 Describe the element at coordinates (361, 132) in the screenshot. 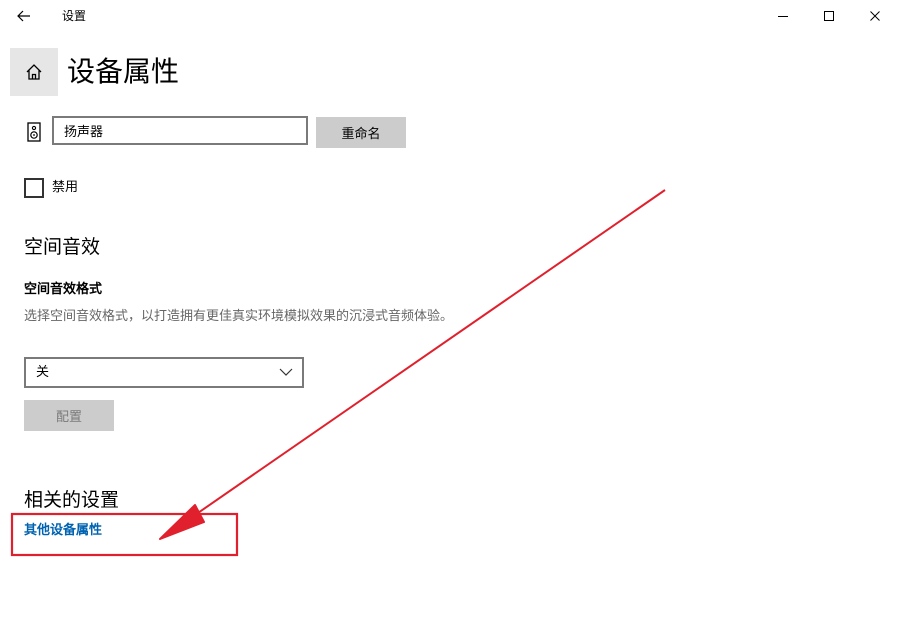

I see `rename-button: 重命名` at that location.